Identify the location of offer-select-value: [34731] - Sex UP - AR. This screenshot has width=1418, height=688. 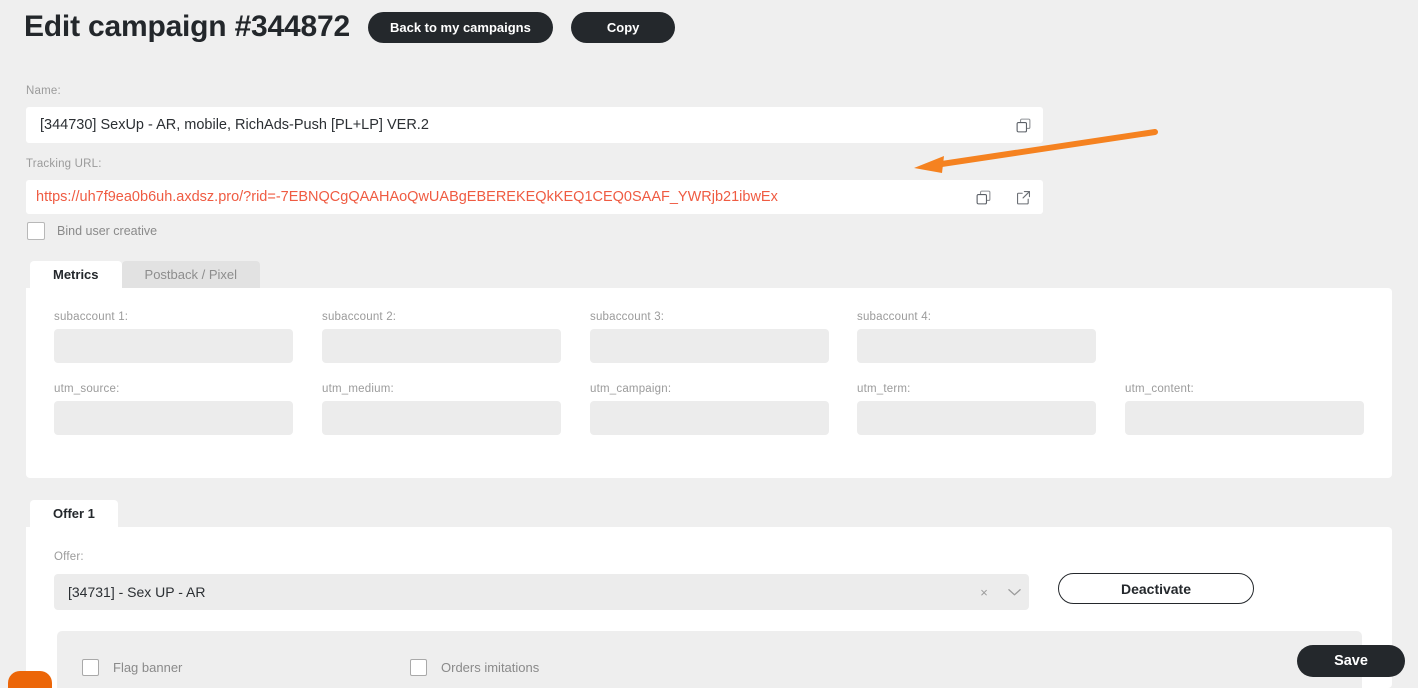
(137, 592).